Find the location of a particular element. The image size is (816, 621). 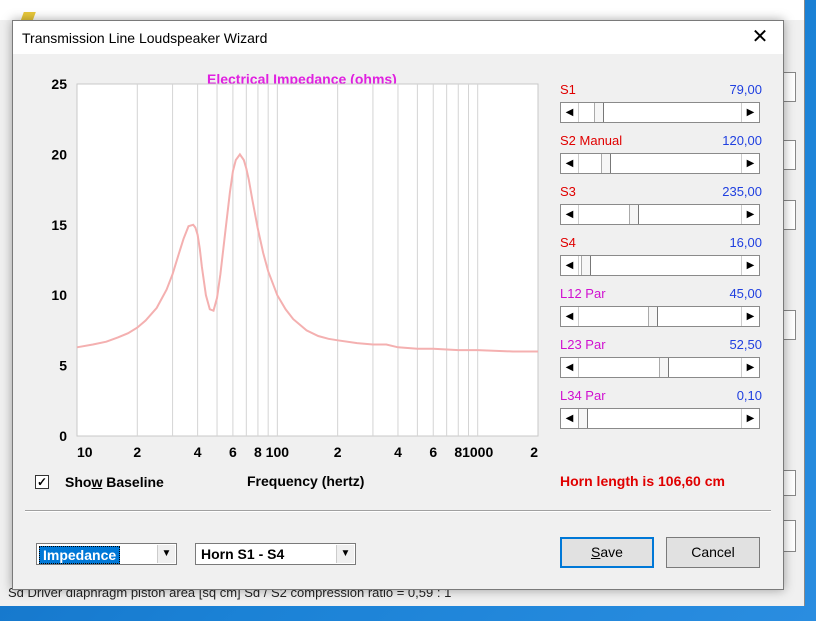

slider-label: L23 Par is located at coordinates (583, 344).